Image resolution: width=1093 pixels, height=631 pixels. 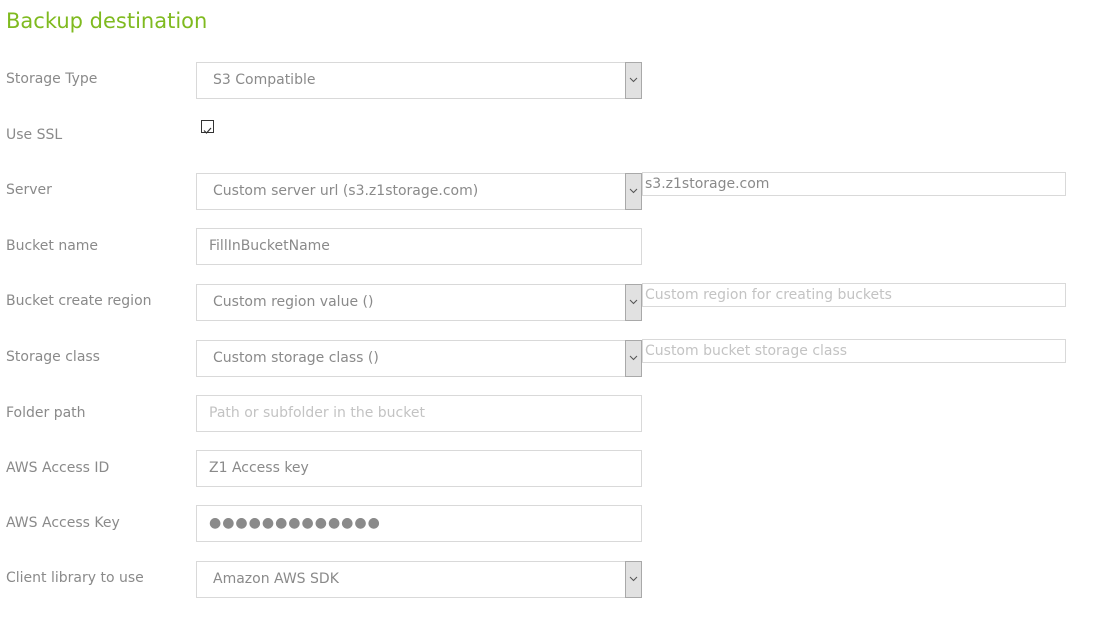 I want to click on storage-type-dropdown-button, so click(x=633, y=80).